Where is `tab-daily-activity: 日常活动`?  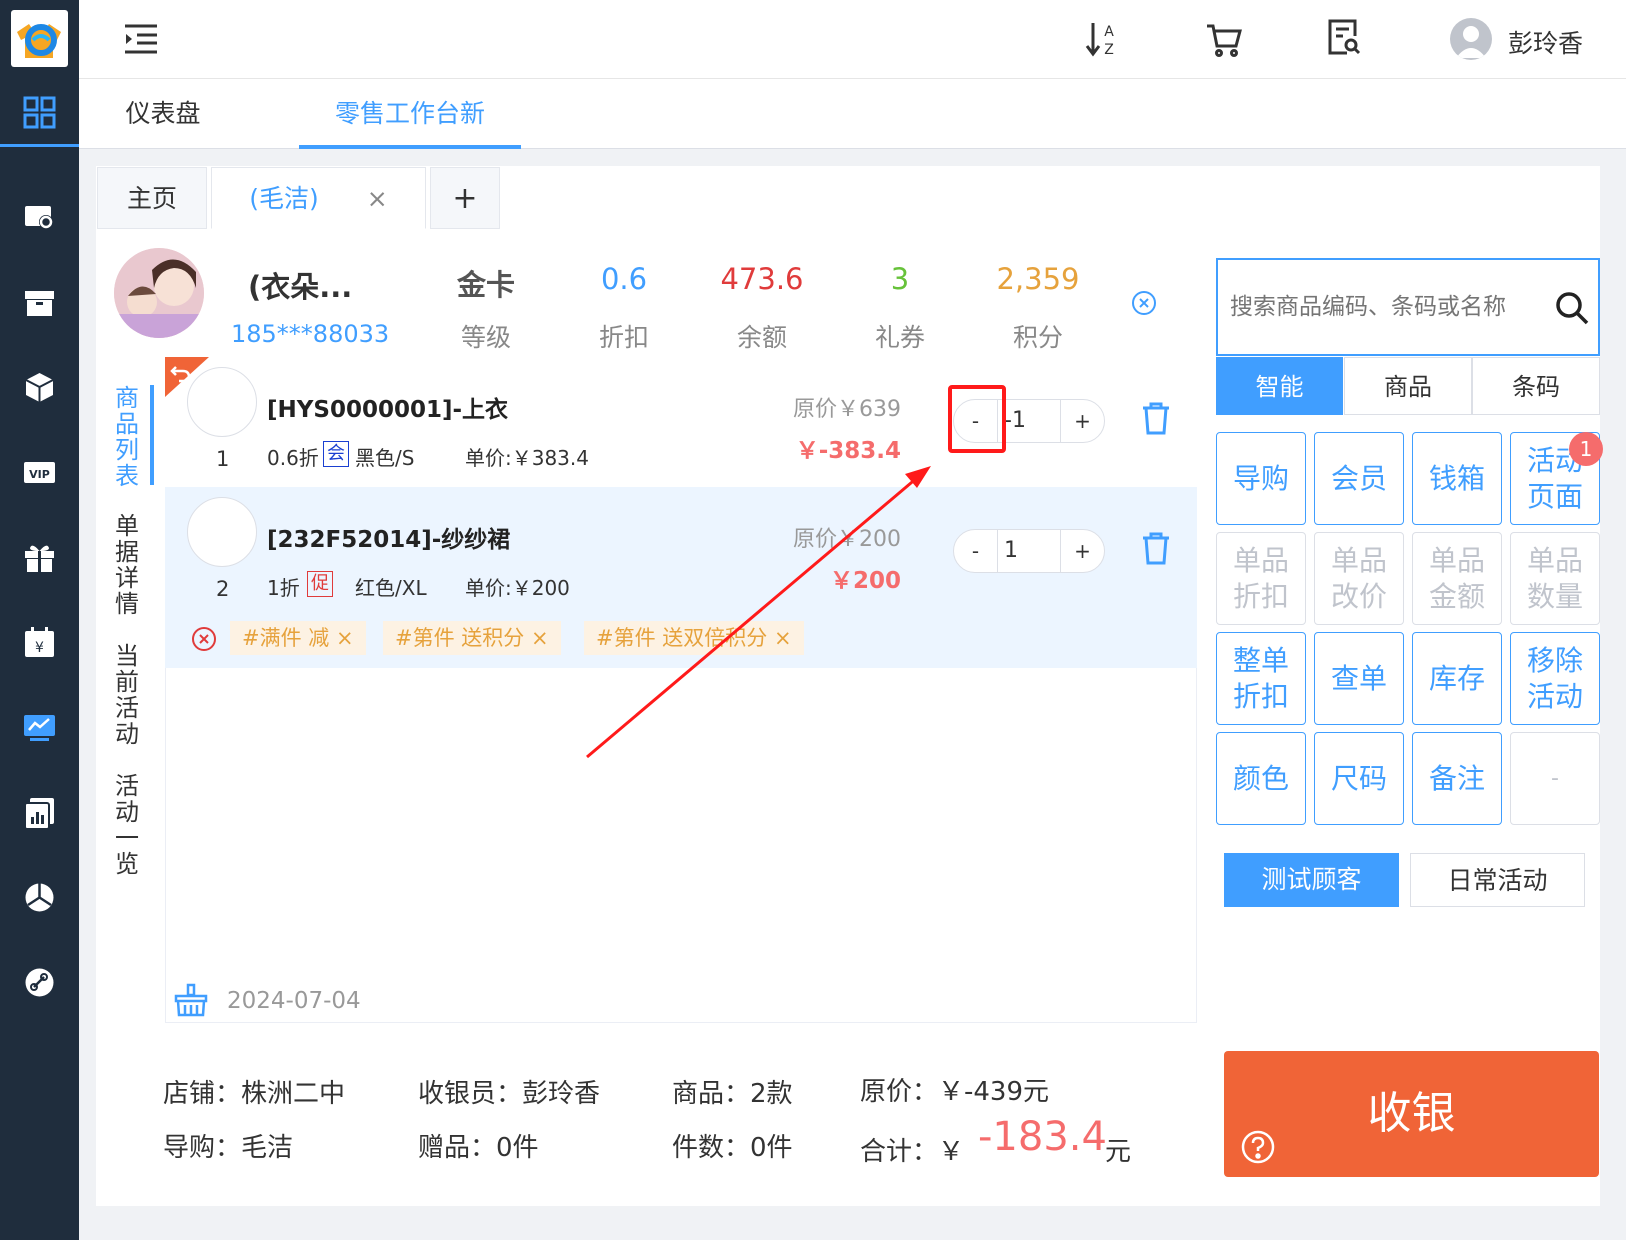
tab-daily-activity: 日常活动 is located at coordinates (1497, 880).